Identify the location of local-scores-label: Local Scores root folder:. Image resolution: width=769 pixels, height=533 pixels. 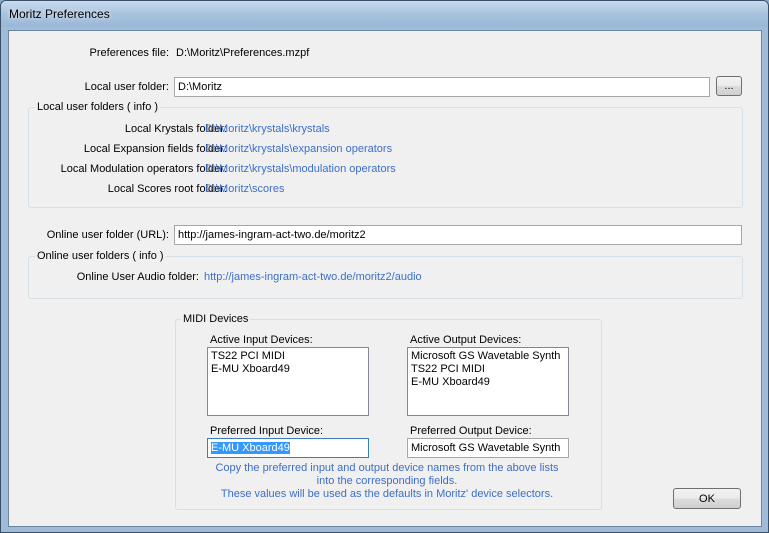
(167, 189).